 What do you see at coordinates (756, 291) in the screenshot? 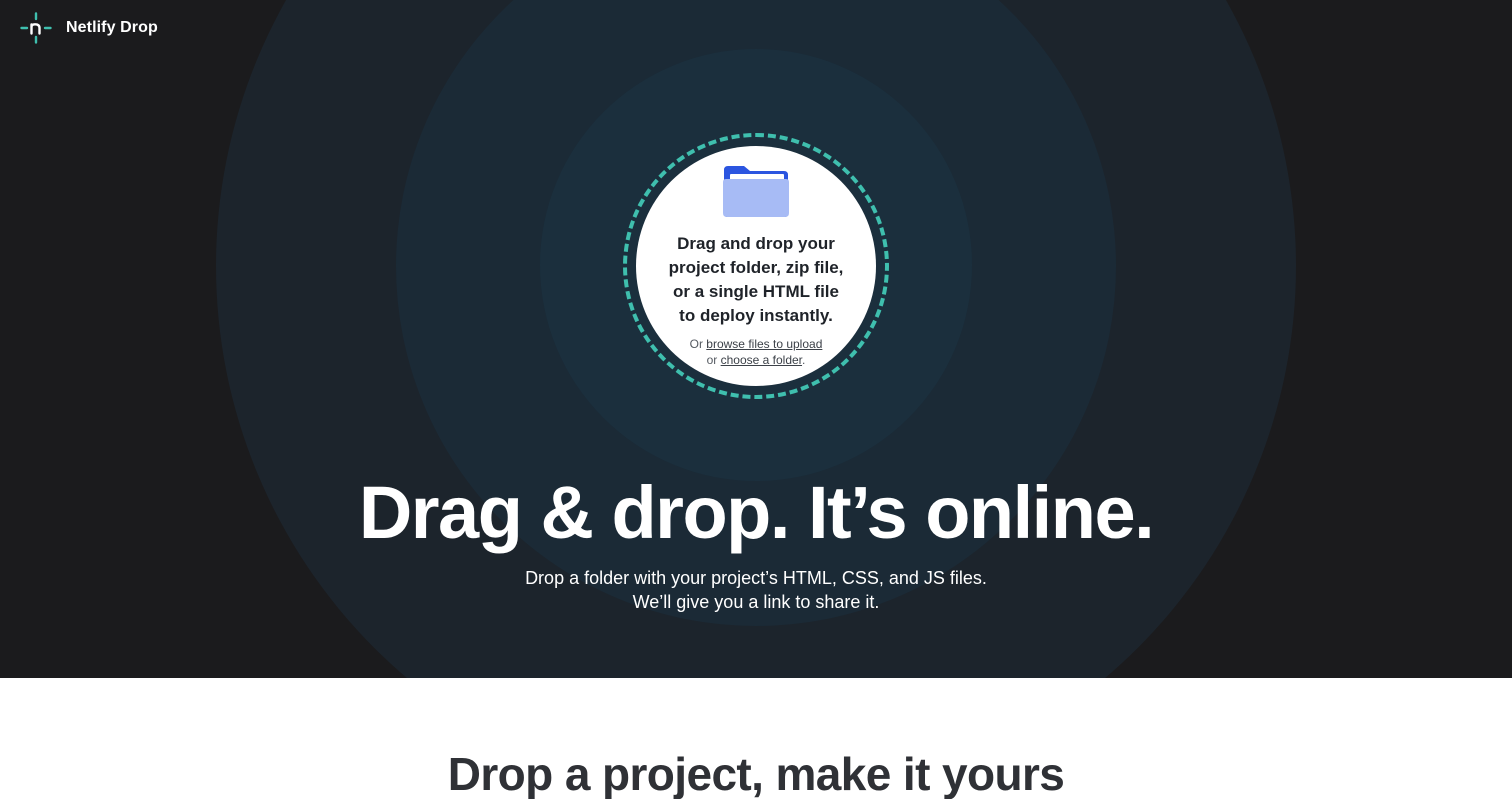
I see `drop-instructions-line: or a single HTML file` at bounding box center [756, 291].